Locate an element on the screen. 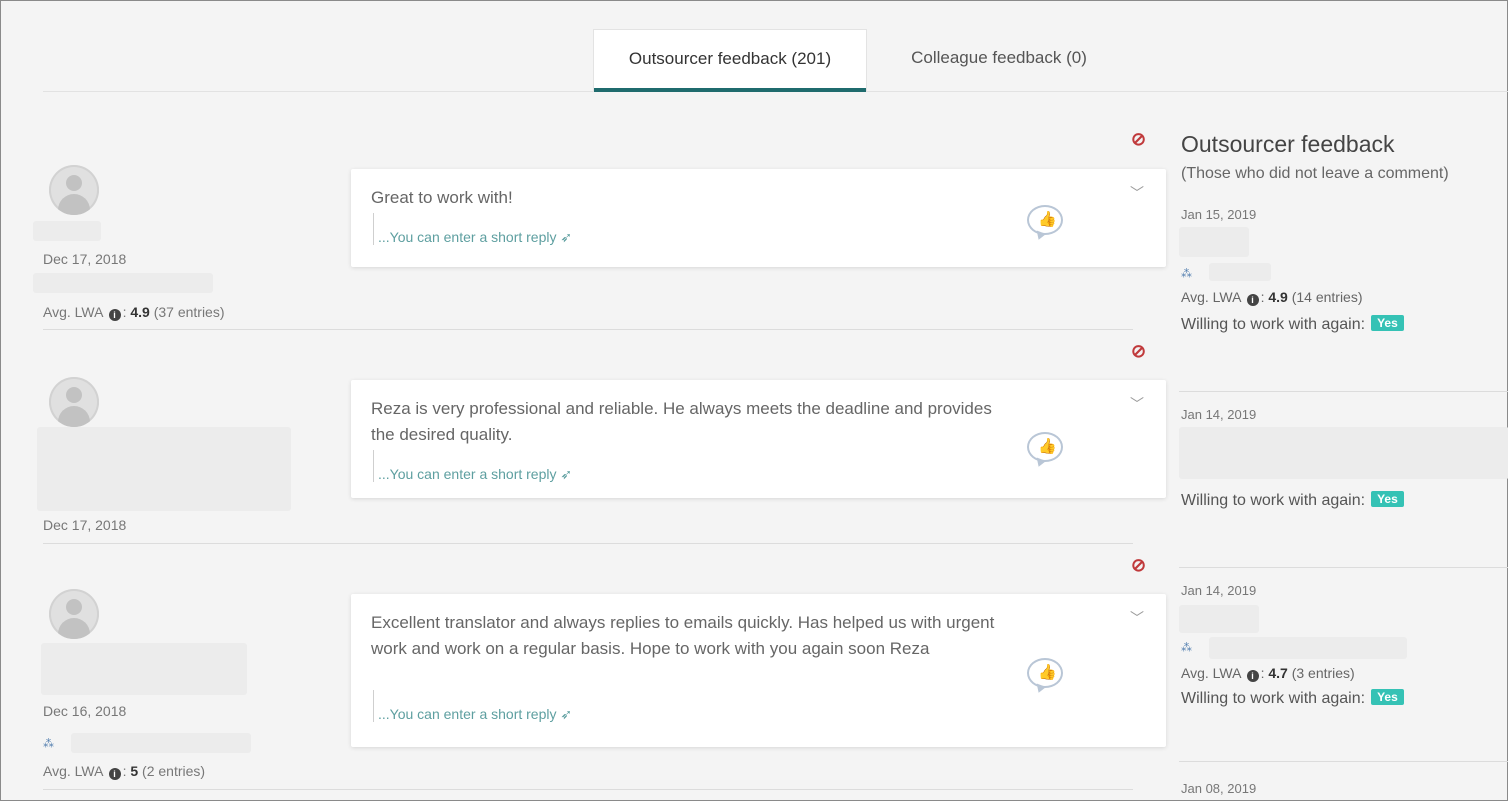 The width and height of the screenshot is (1508, 801). lwa-entries: (2 entries) is located at coordinates (174, 771).